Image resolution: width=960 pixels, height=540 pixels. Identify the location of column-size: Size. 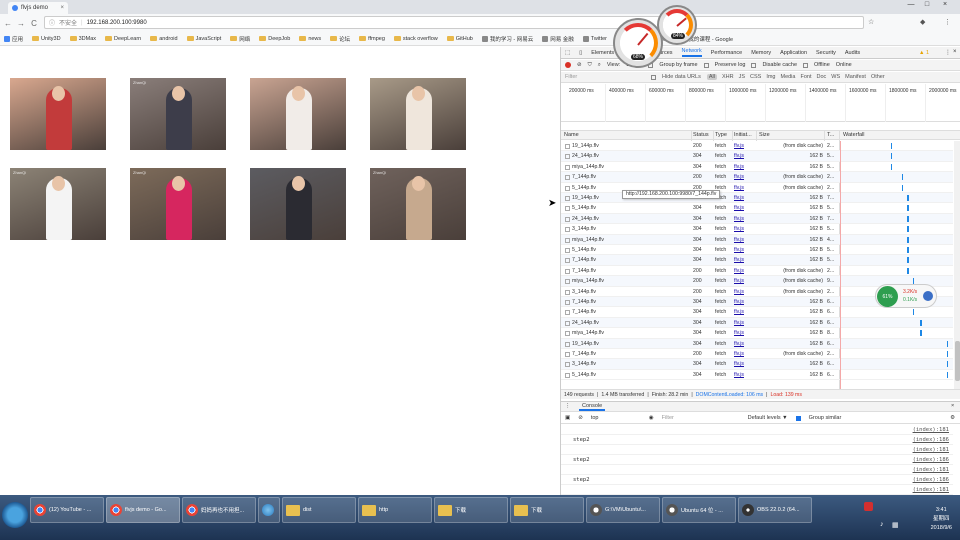
(764, 135).